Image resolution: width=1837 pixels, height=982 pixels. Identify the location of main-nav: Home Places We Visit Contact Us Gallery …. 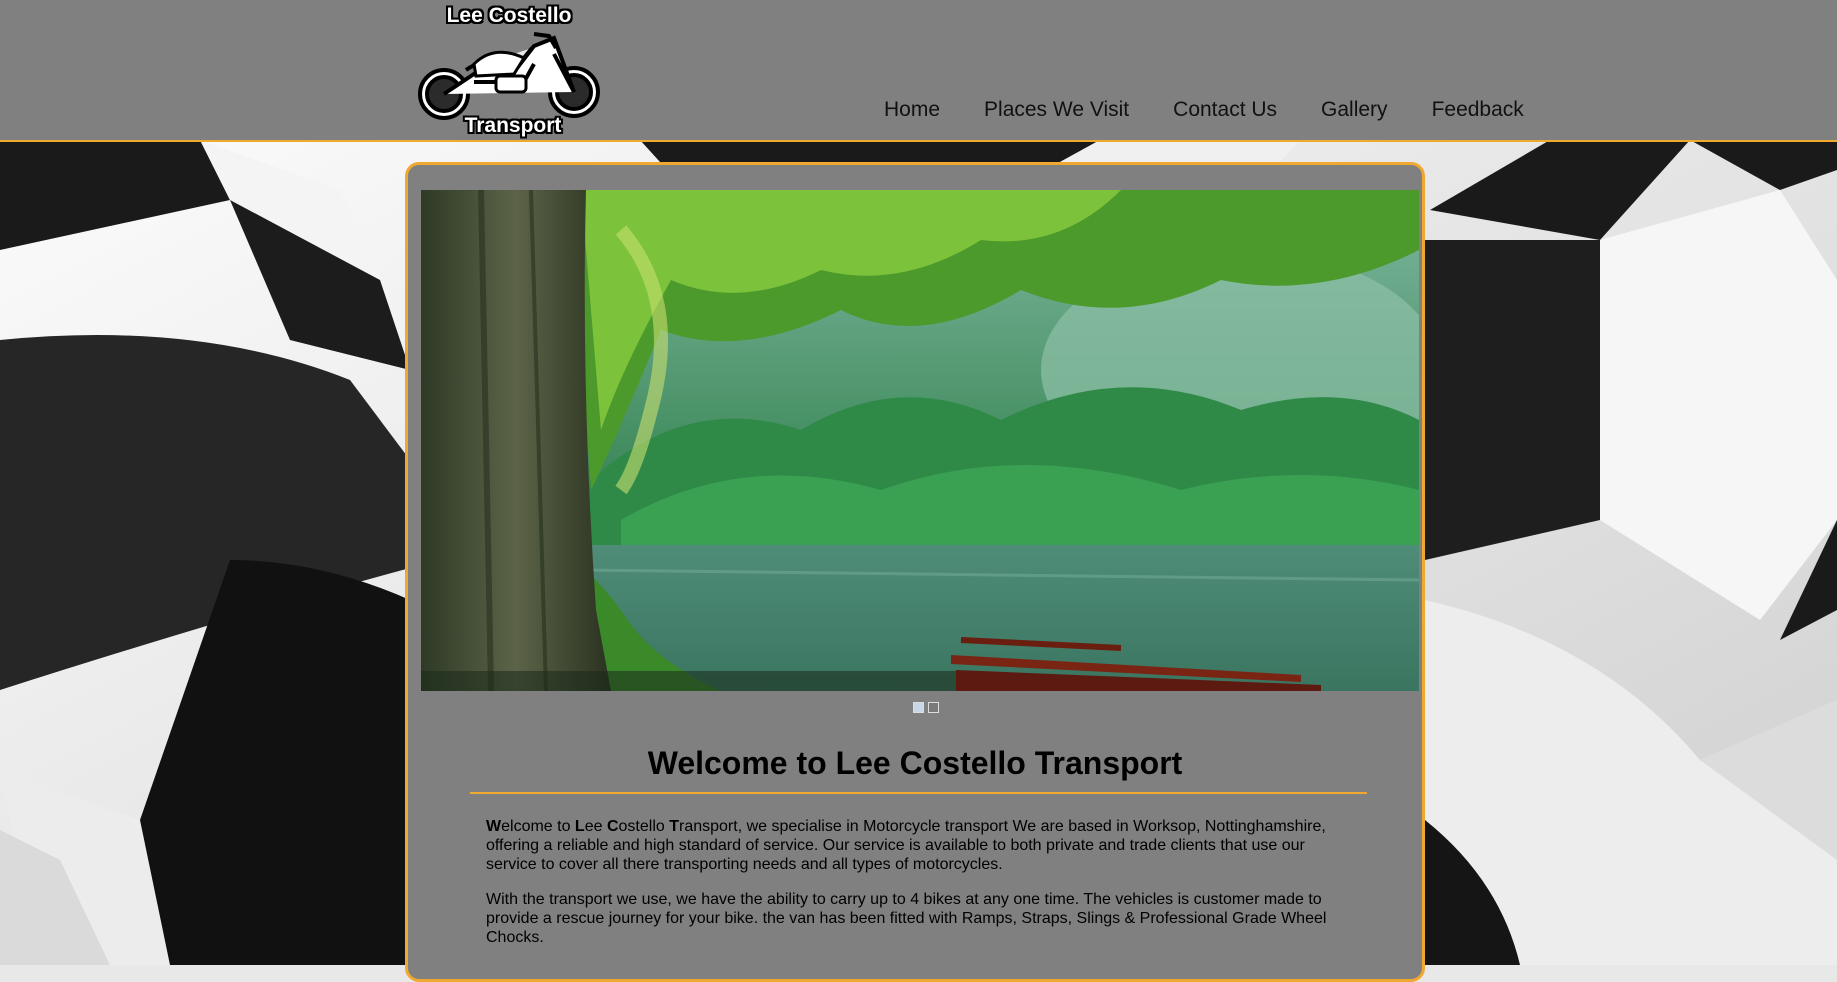
(1226, 110).